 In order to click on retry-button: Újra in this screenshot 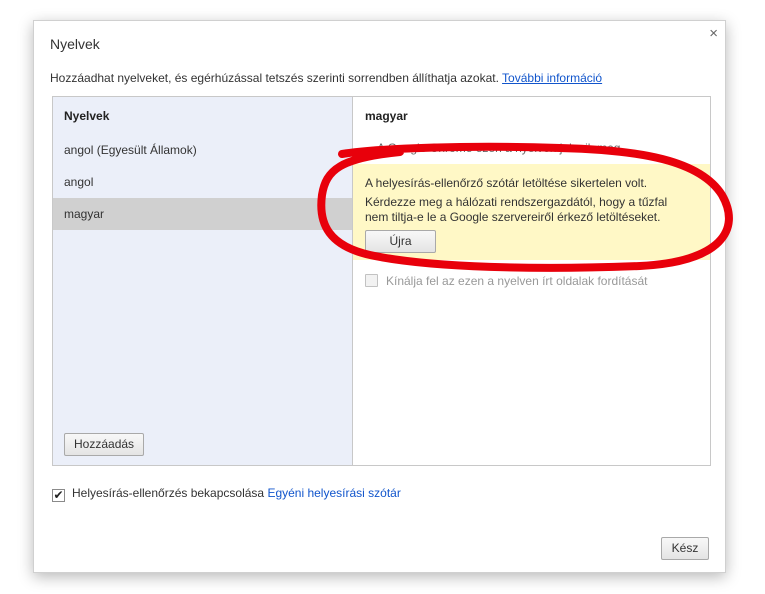, I will do `click(400, 241)`.